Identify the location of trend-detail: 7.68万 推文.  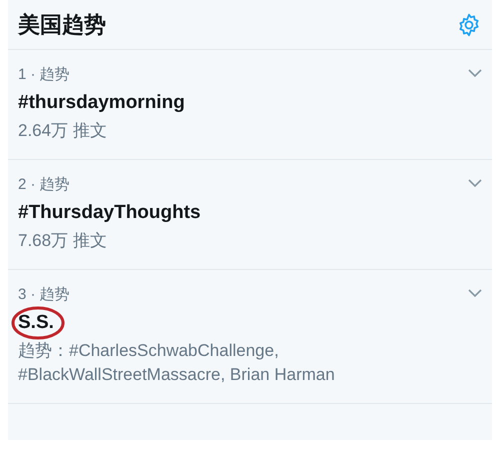
(63, 241).